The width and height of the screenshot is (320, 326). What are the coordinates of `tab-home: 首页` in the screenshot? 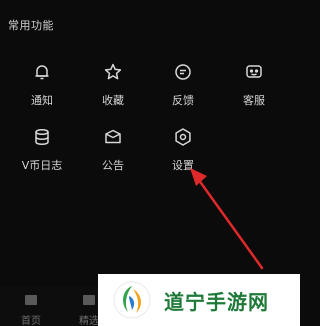 It's located at (31, 310).